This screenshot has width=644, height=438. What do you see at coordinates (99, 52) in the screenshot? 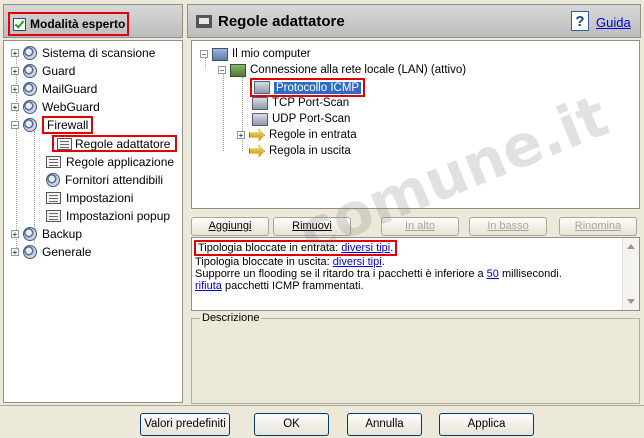
I see `tree-item-label: Sistema di scansione` at bounding box center [99, 52].